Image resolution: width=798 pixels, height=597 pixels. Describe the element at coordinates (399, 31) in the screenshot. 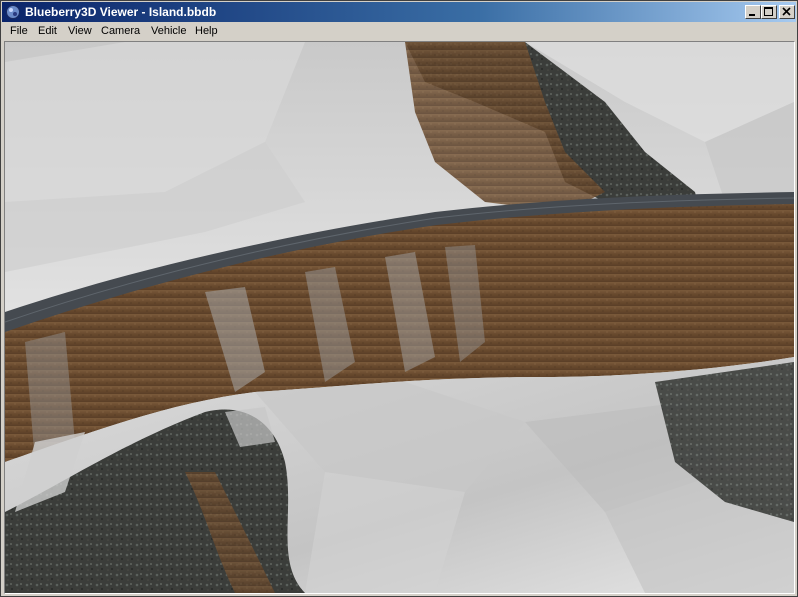

I see `menu-bar: File Edit View Camera Vehicle Help` at that location.